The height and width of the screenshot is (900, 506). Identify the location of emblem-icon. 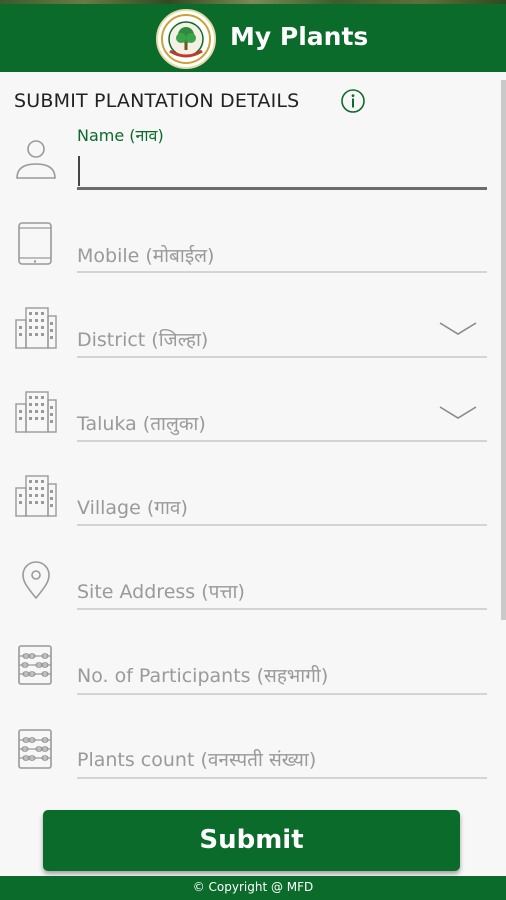
(186, 39).